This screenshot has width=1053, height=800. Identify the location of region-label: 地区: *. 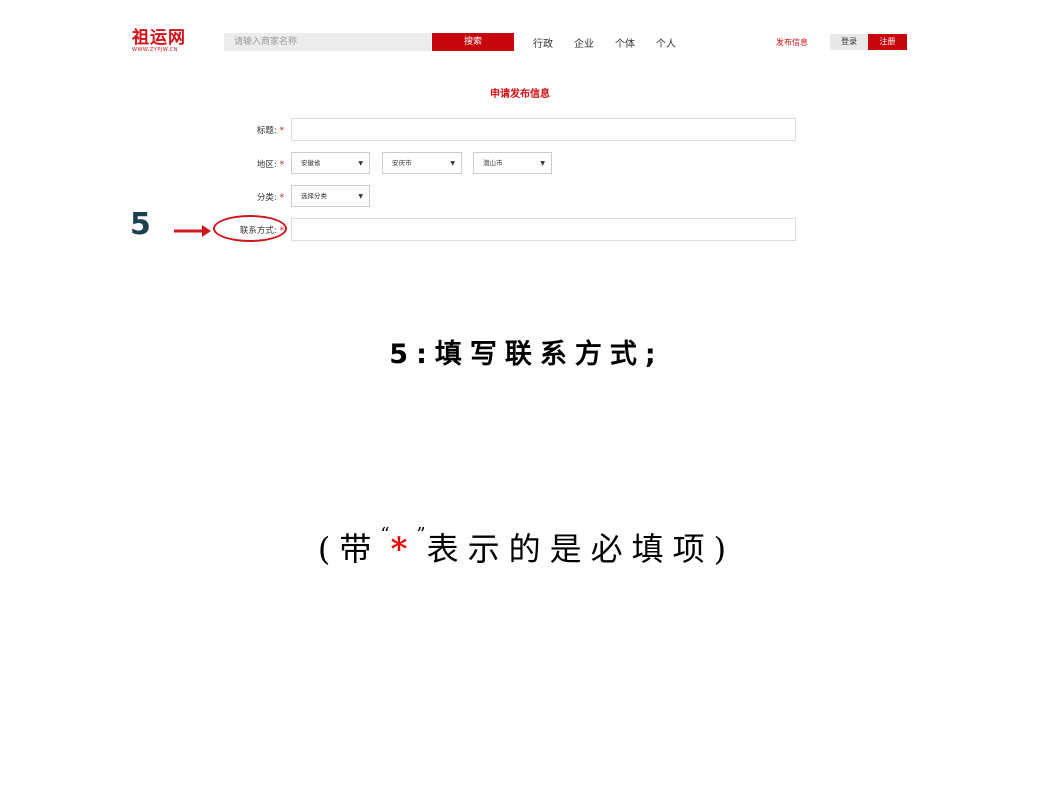
(251, 164).